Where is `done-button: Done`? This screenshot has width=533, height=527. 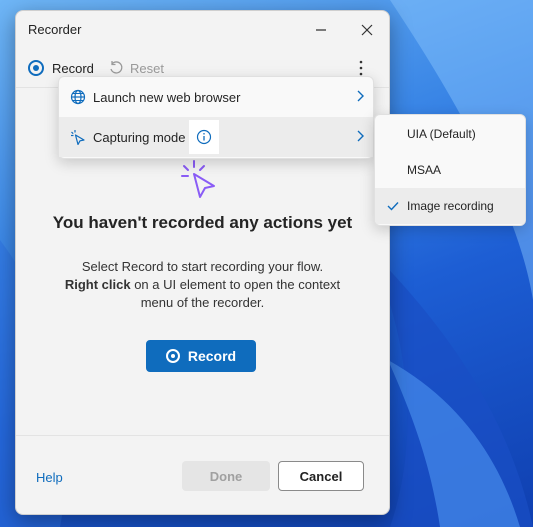
done-button: Done is located at coordinates (226, 476).